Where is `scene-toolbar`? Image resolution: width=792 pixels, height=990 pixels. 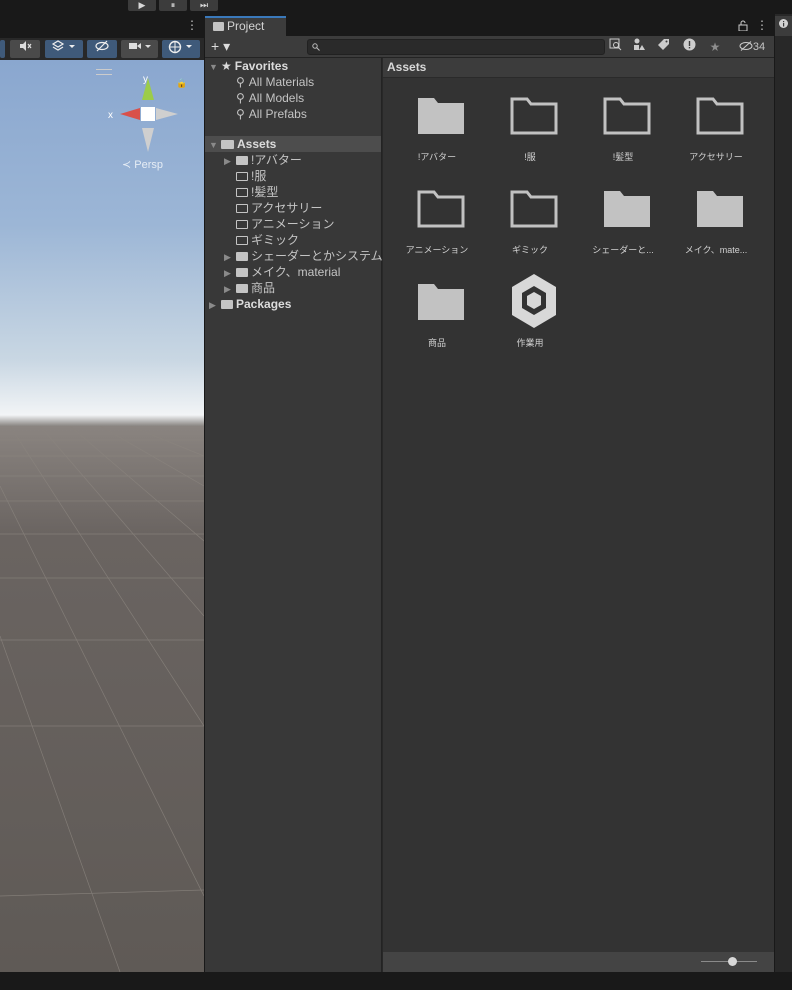 scene-toolbar is located at coordinates (102, 49).